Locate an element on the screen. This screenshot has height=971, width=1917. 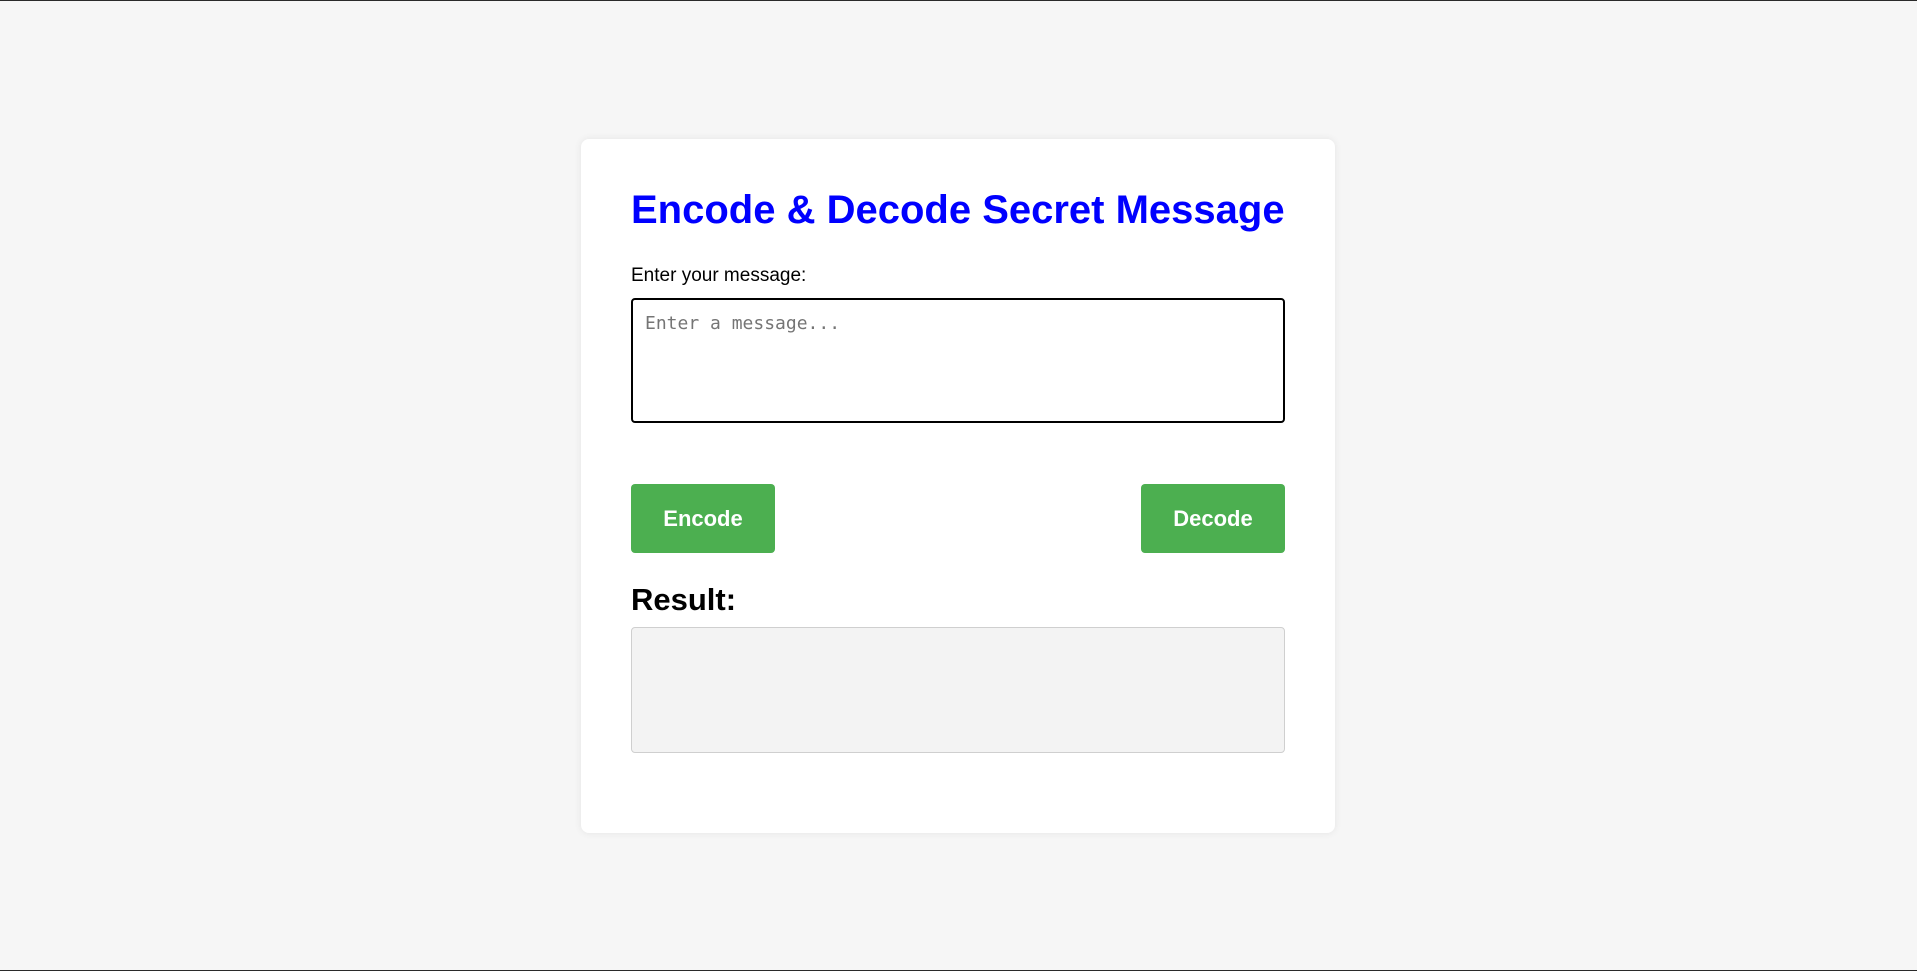
message-input is located at coordinates (958, 360).